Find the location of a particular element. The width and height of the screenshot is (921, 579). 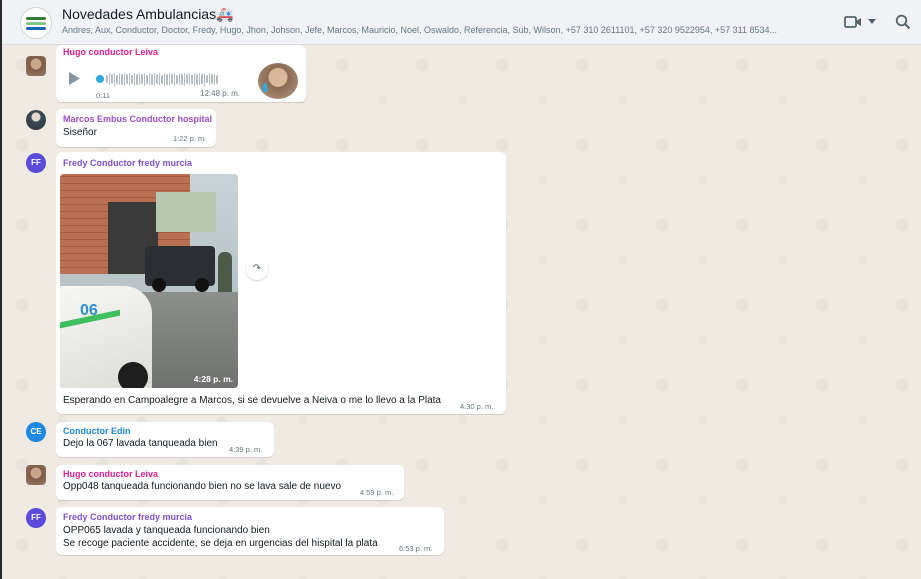

message-time: 4:39 p. m. is located at coordinates (246, 449).